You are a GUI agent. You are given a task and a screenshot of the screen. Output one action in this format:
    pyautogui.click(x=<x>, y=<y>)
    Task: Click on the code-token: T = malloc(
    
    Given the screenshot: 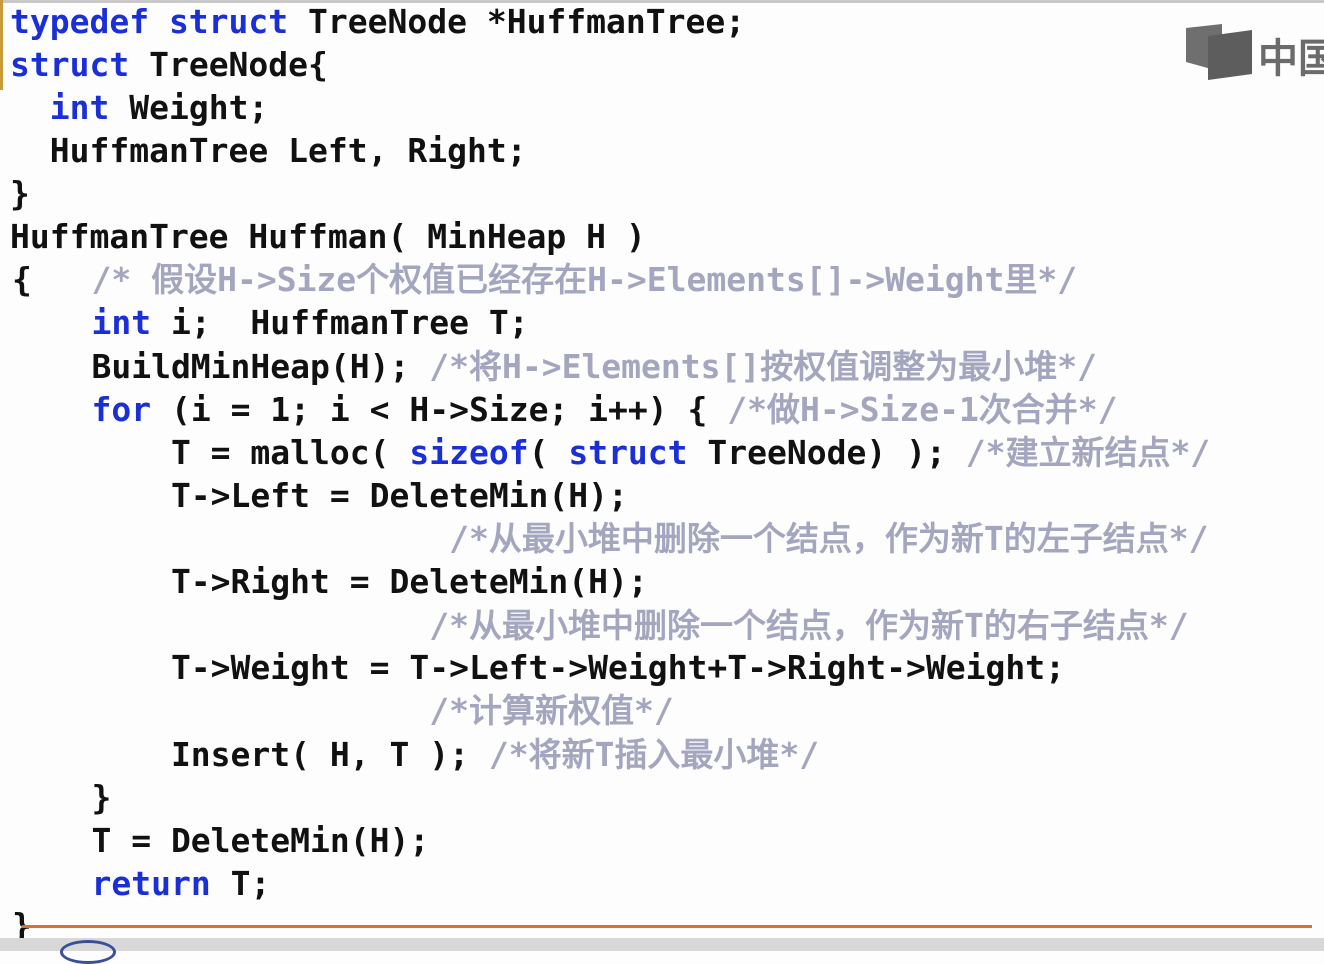 What is the action you would take?
    pyautogui.click(x=211, y=452)
    